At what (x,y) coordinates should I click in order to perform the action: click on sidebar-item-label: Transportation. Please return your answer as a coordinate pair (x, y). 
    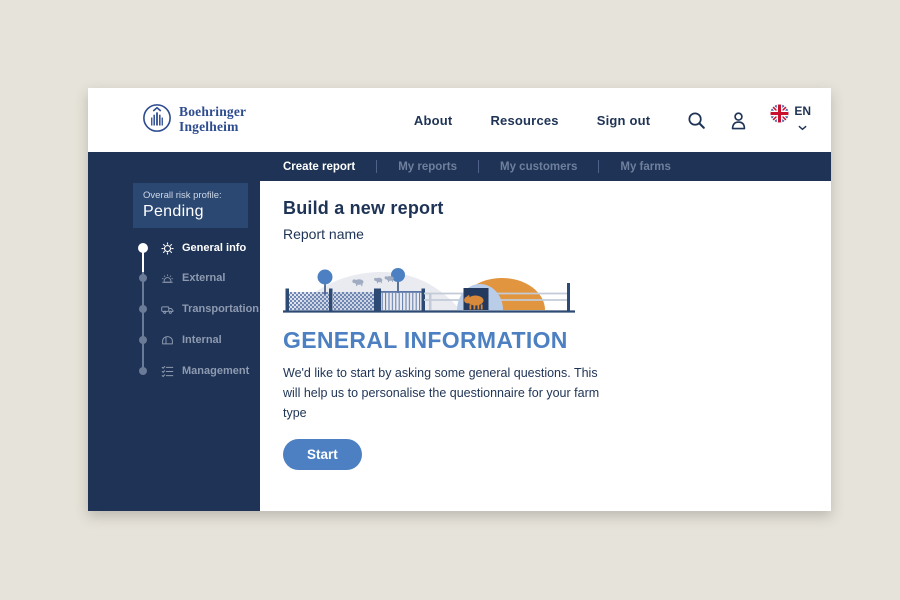
    Looking at the image, I should click on (221, 309).